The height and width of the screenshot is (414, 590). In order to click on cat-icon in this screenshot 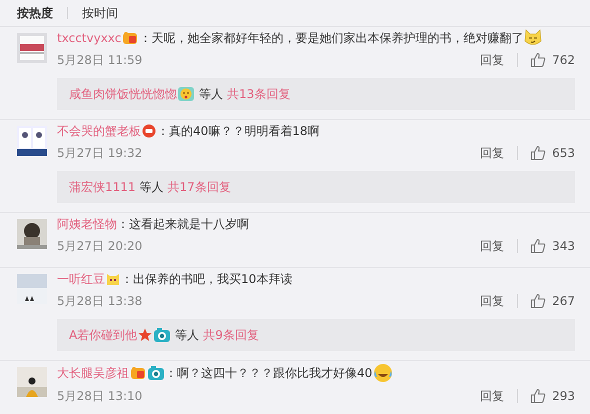, I will do `click(113, 279)`.